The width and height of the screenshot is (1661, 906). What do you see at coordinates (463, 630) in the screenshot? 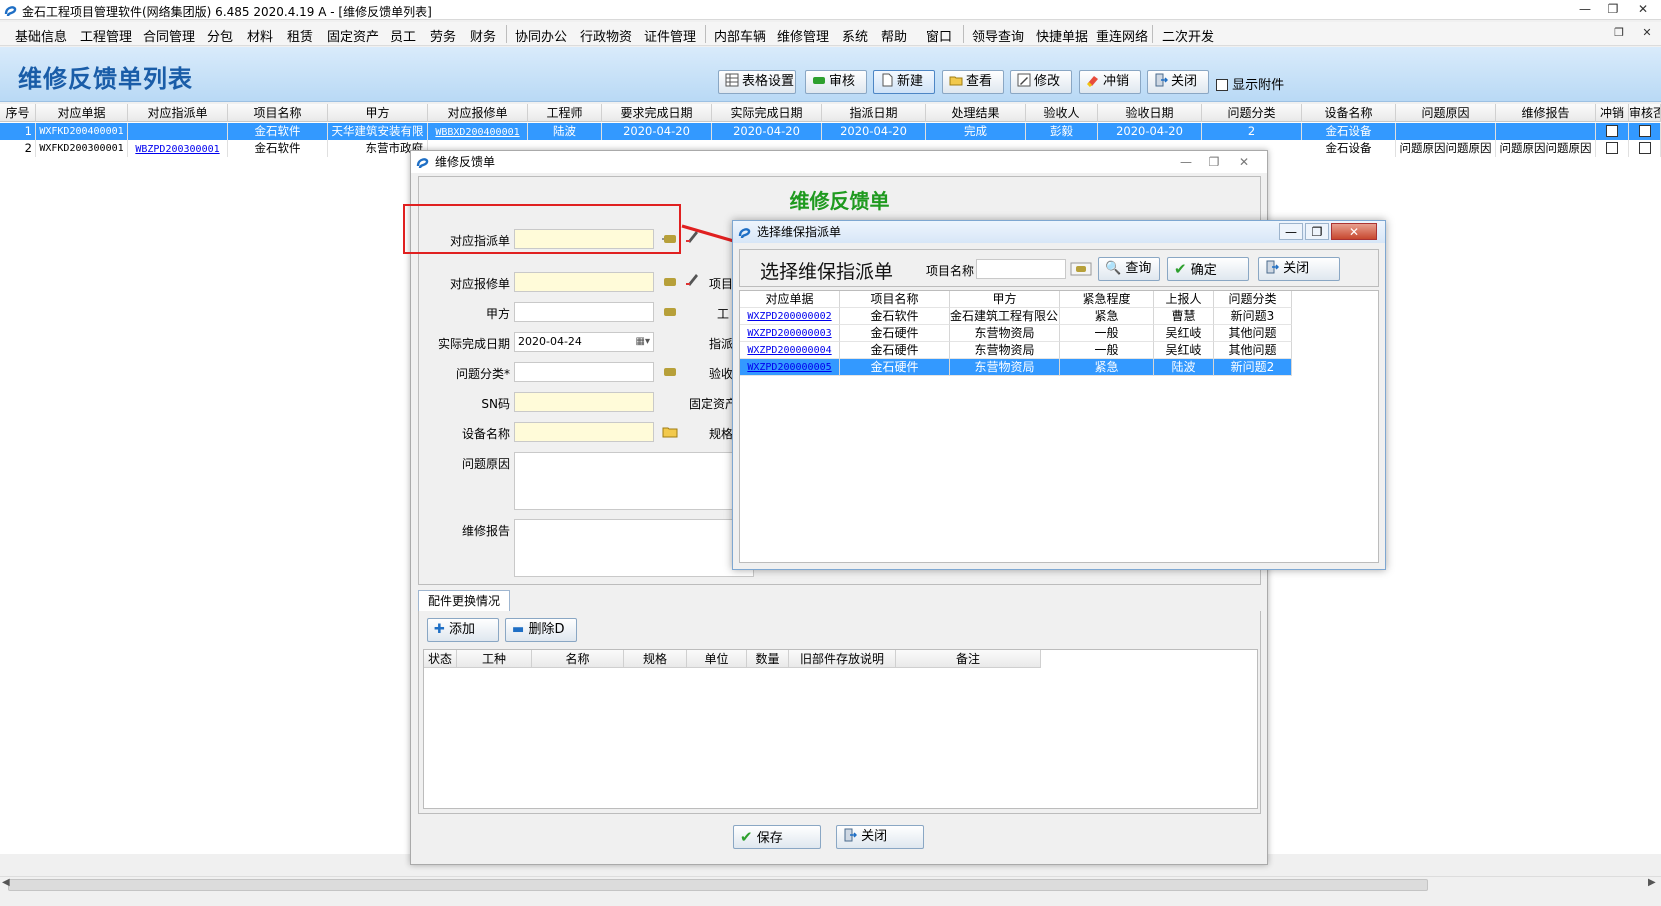
I see `add-part-button: ✚ 添加` at bounding box center [463, 630].